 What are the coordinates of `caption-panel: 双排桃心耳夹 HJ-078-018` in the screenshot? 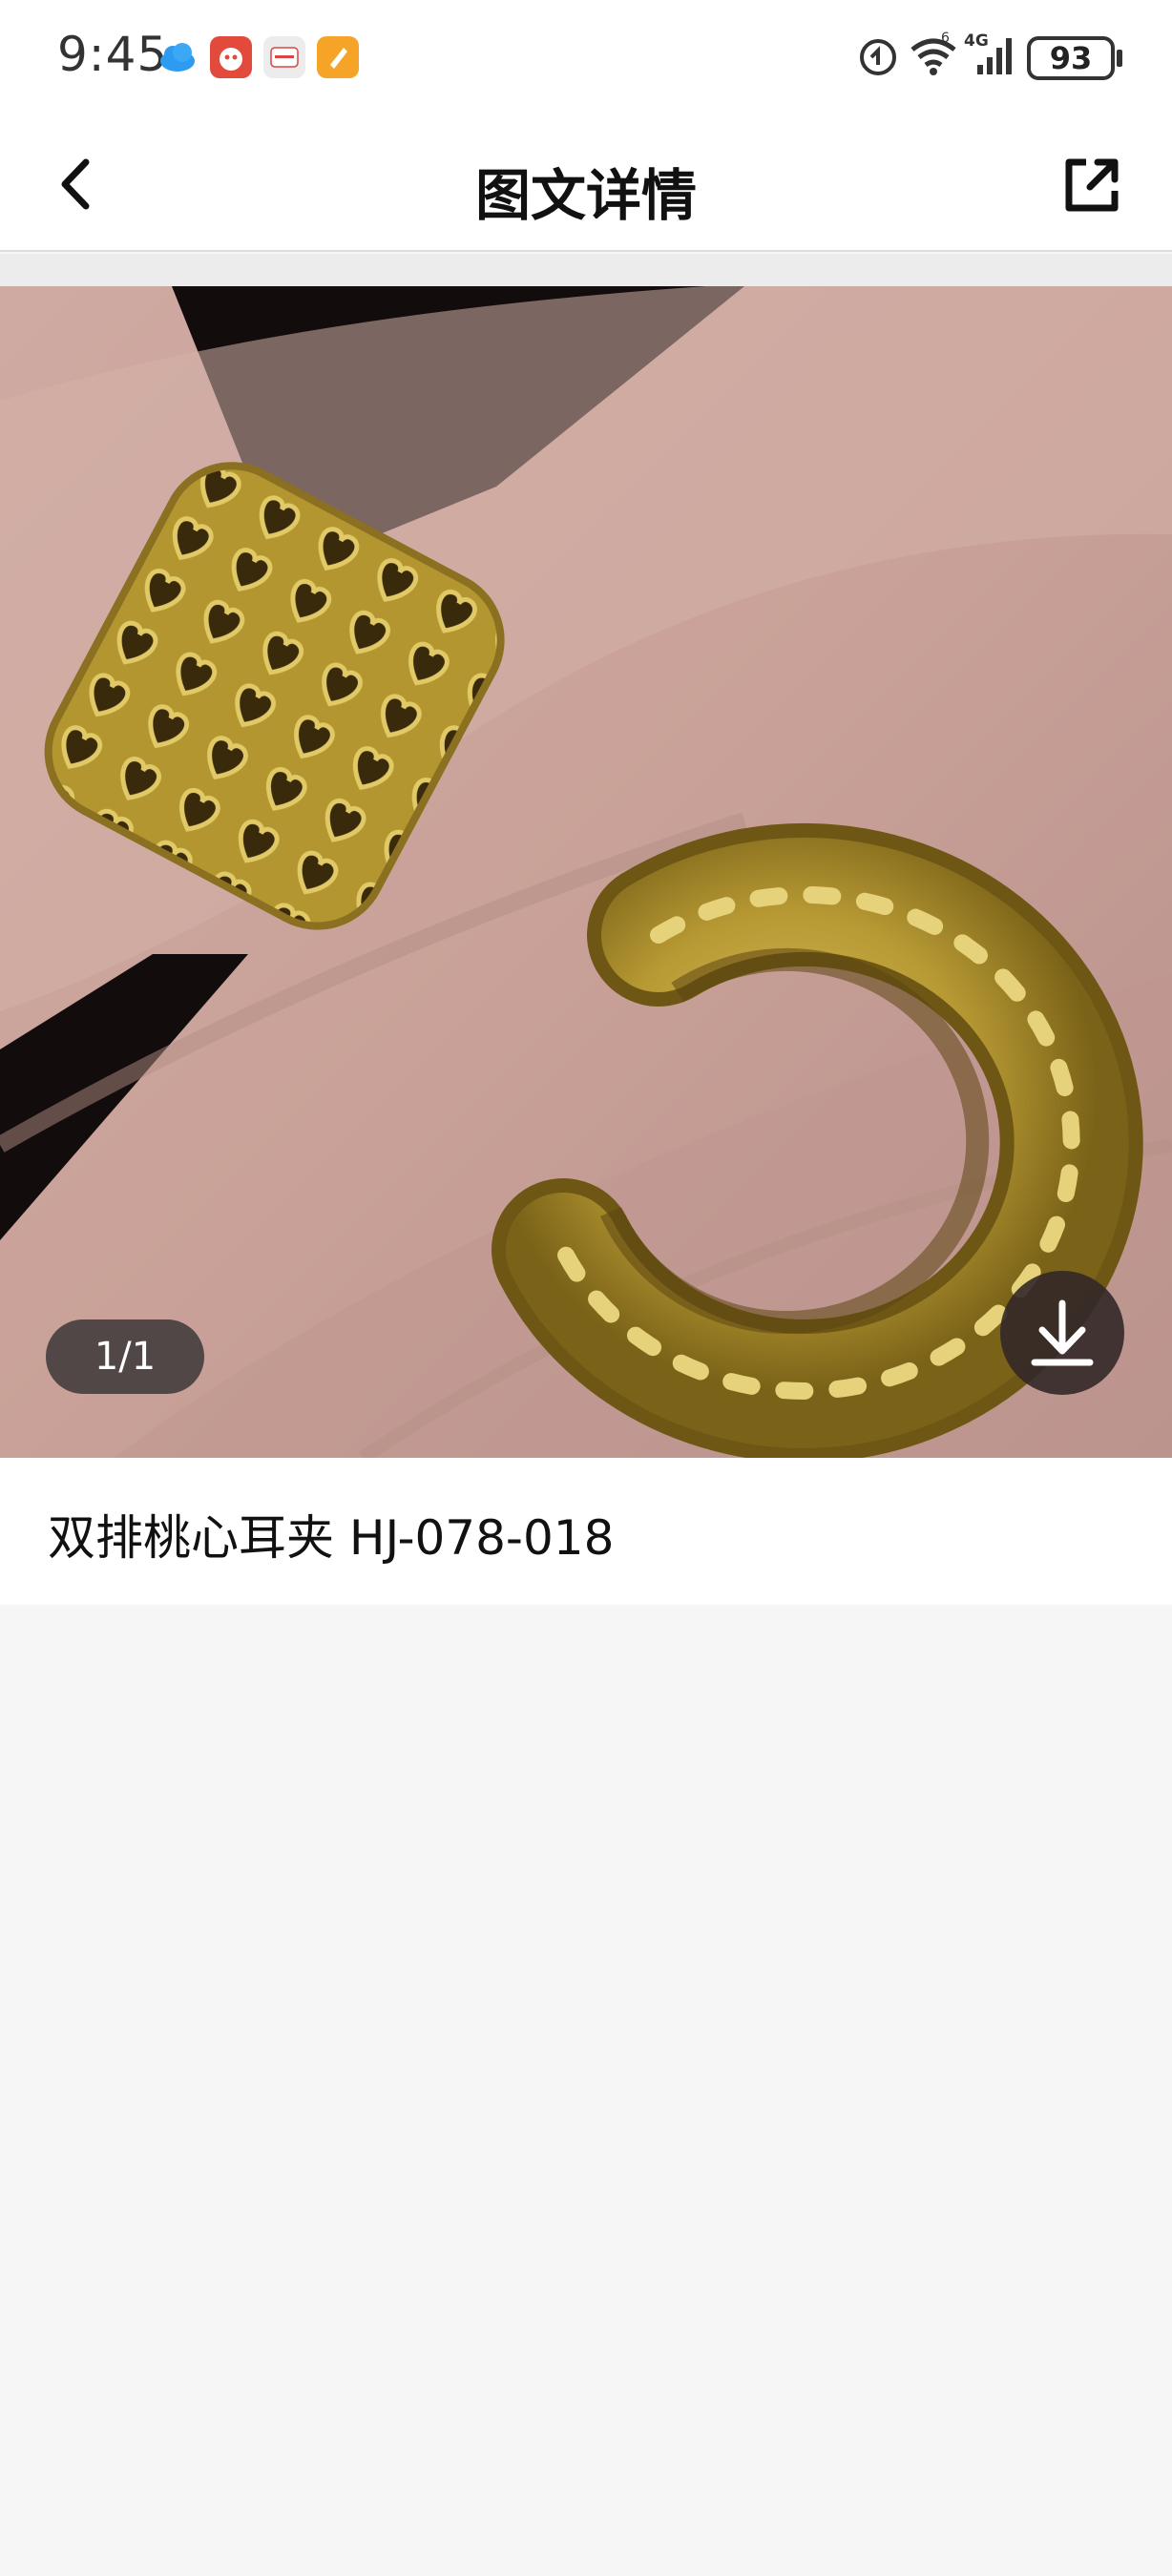 It's located at (586, 1531).